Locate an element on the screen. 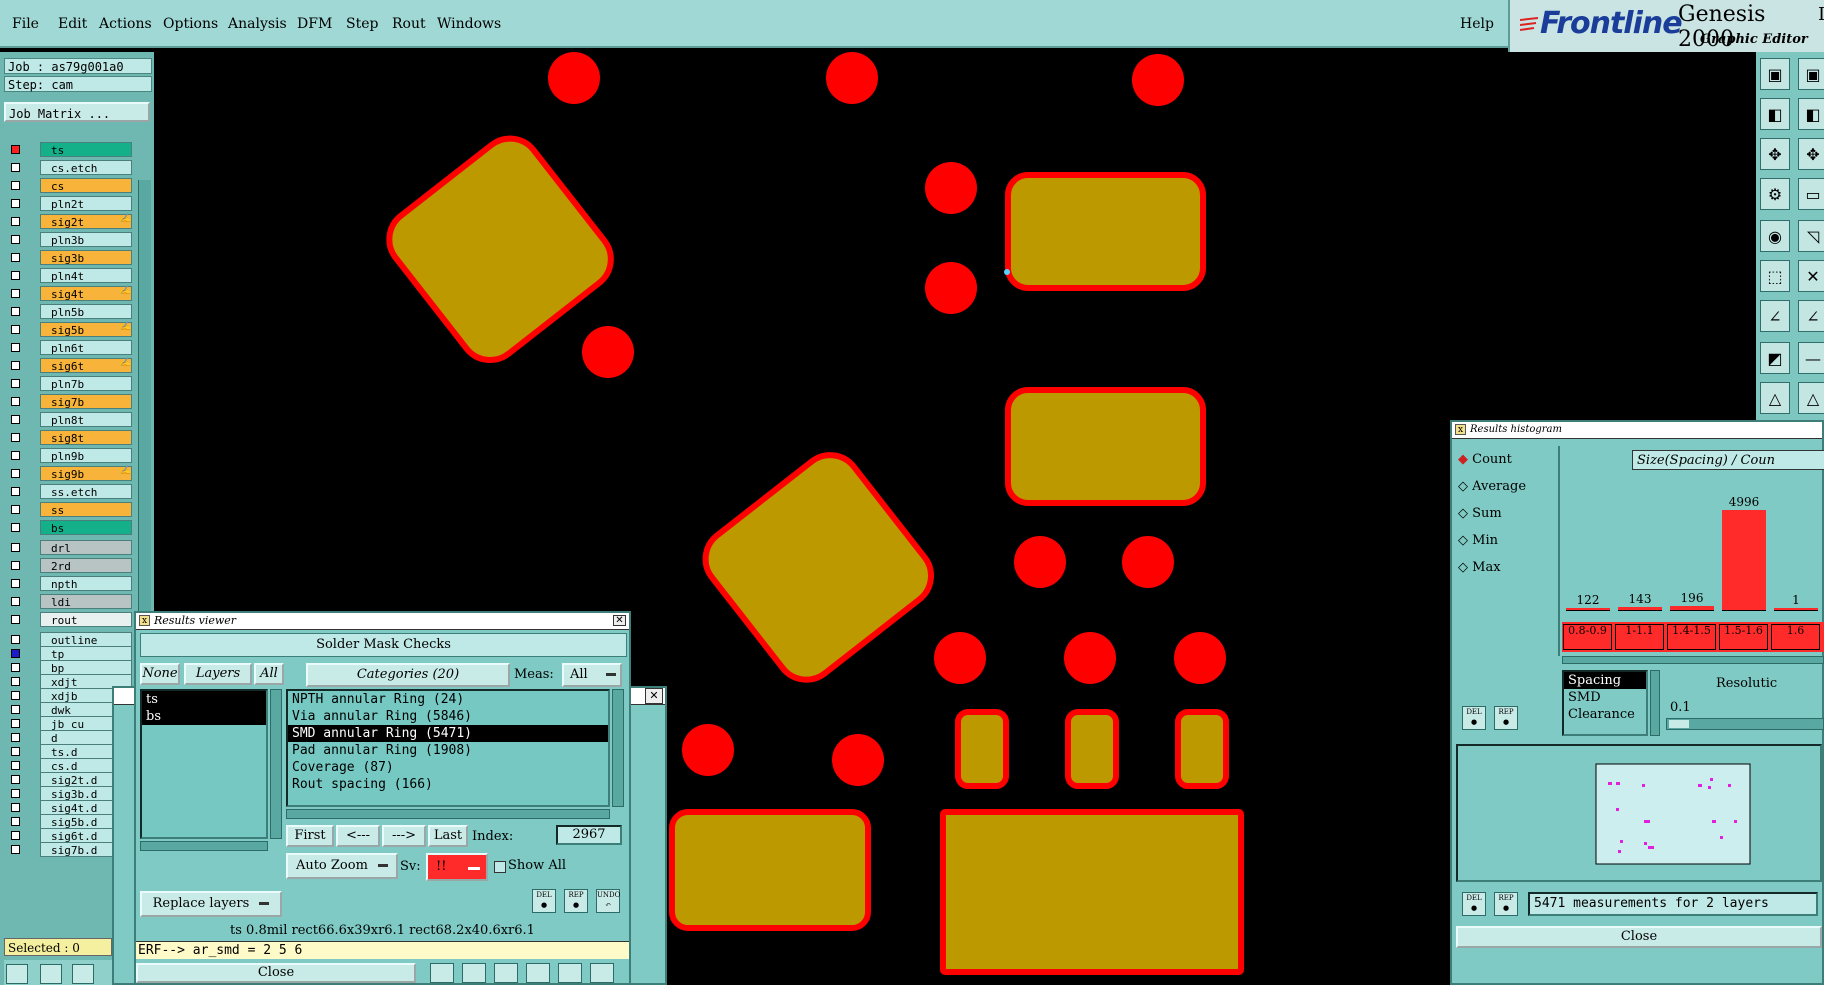  category-item: Rout spacing (166) is located at coordinates (448, 784).